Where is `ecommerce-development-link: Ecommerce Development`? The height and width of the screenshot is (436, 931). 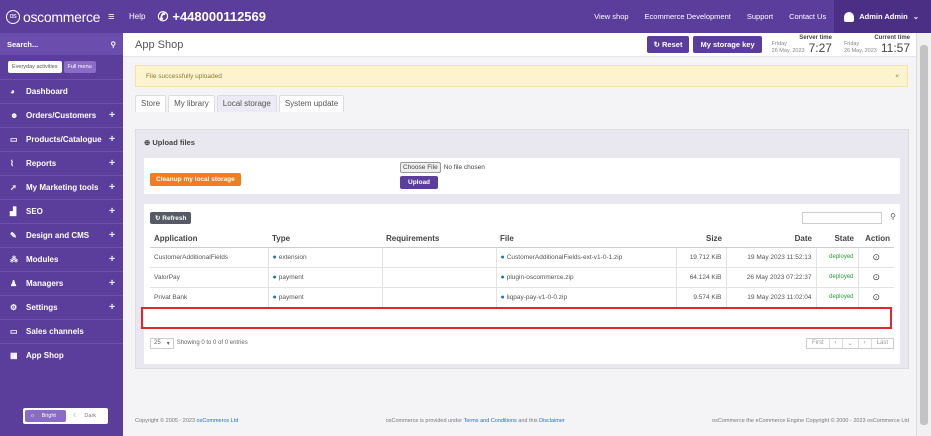 ecommerce-development-link: Ecommerce Development is located at coordinates (688, 16).